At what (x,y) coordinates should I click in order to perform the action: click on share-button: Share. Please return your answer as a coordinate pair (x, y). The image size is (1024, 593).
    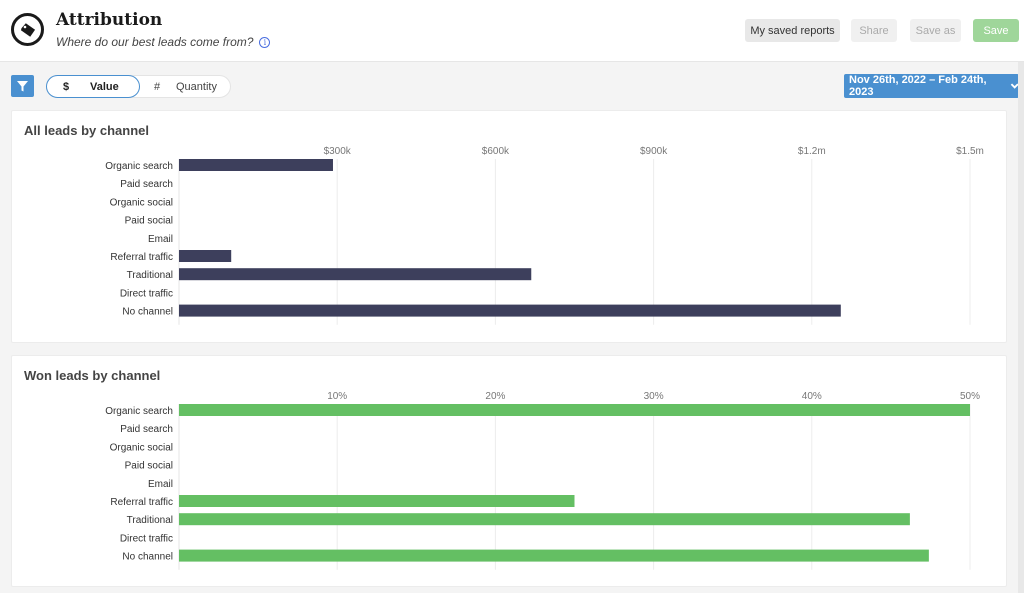
    Looking at the image, I should click on (874, 30).